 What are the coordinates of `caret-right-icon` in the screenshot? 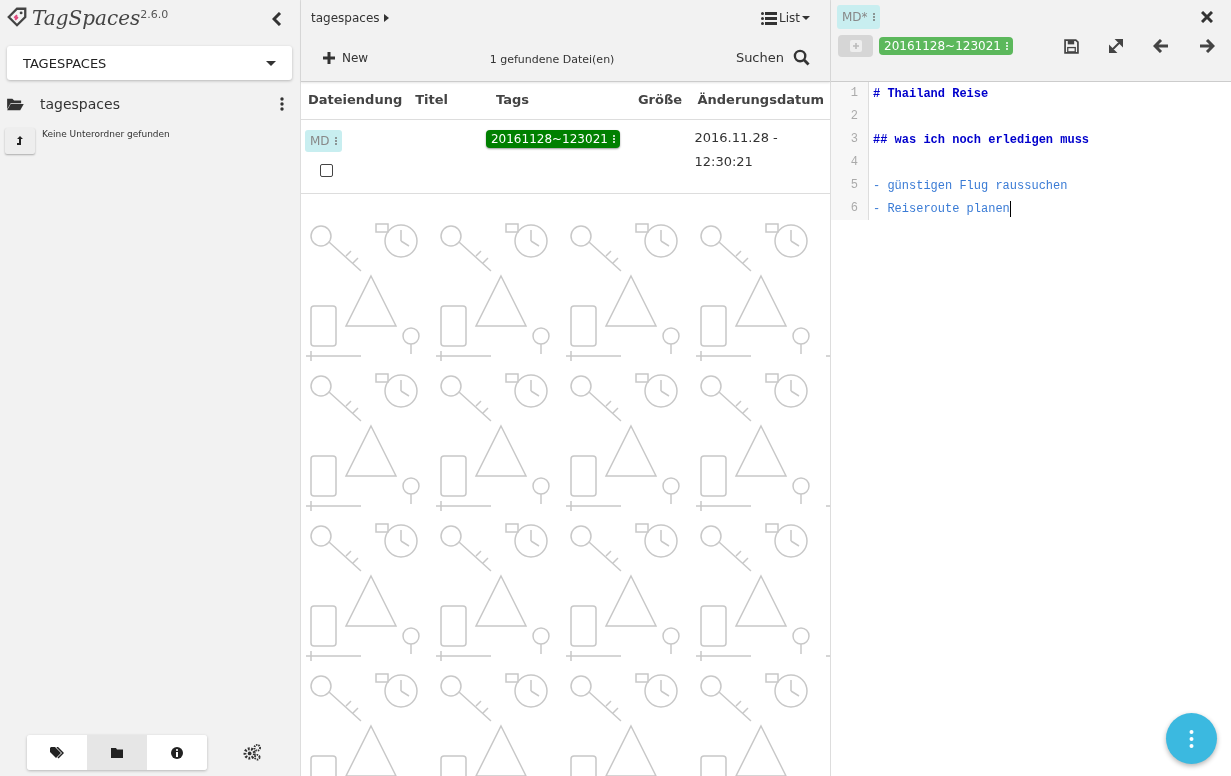 It's located at (386, 18).